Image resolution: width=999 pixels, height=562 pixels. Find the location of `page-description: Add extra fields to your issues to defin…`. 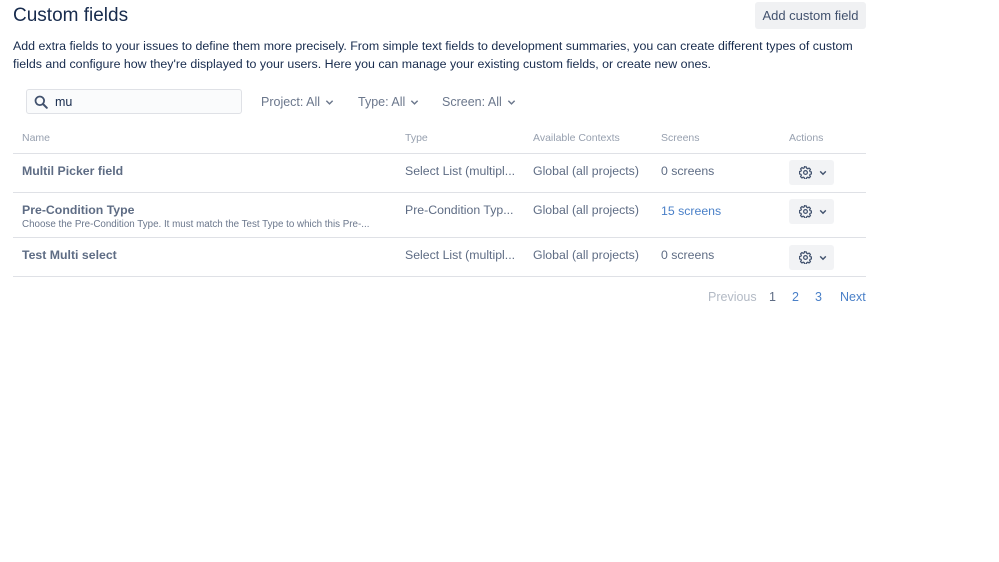

page-description: Add extra fields to your issues to defin… is located at coordinates (433, 55).